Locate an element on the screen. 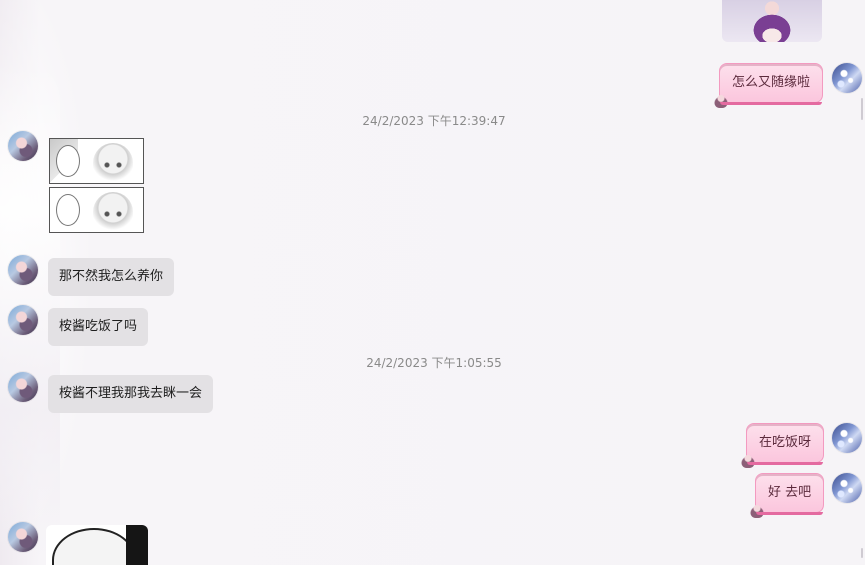 The width and height of the screenshot is (865, 565). message-text: 桉酱吃饭了吗 is located at coordinates (98, 326).